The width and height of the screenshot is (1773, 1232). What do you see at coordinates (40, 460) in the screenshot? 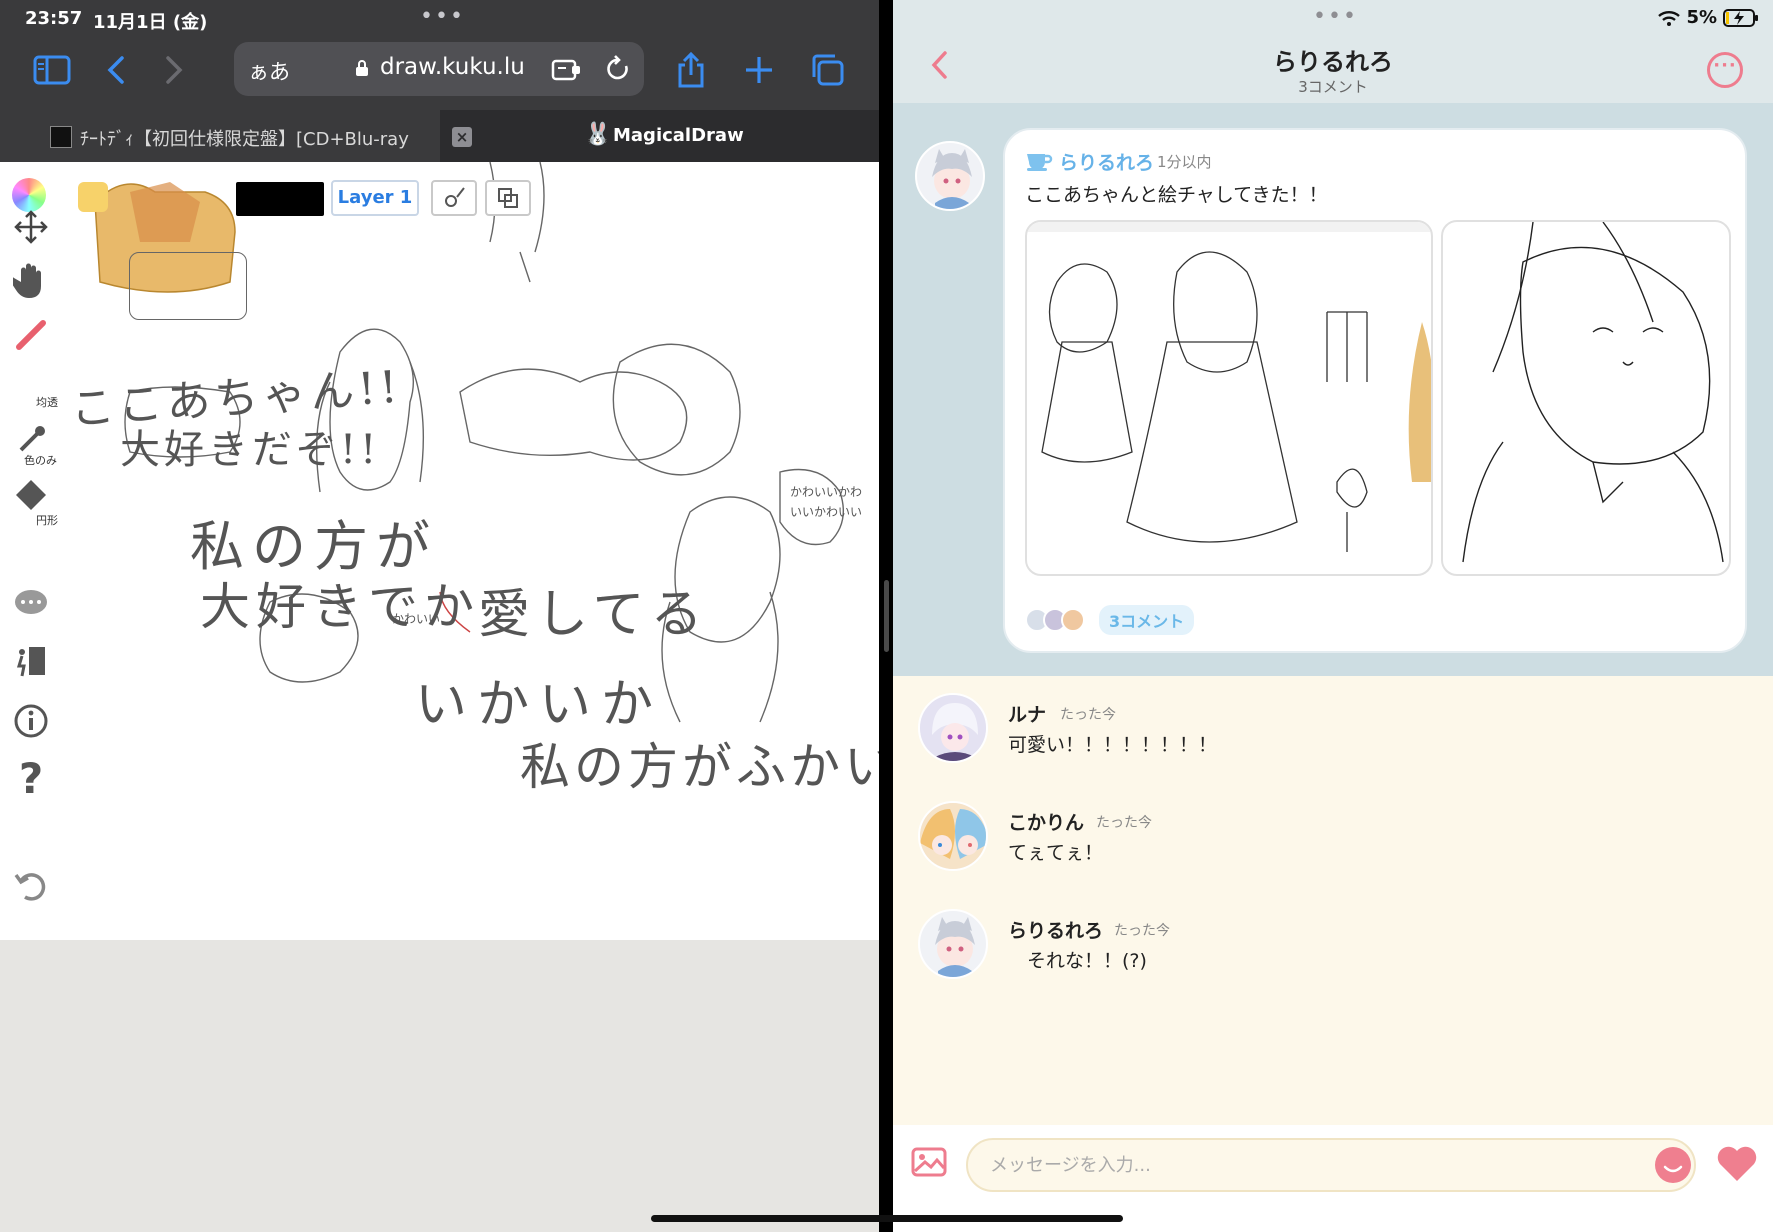
I see `eyedropper-label: 色のみ` at bounding box center [40, 460].